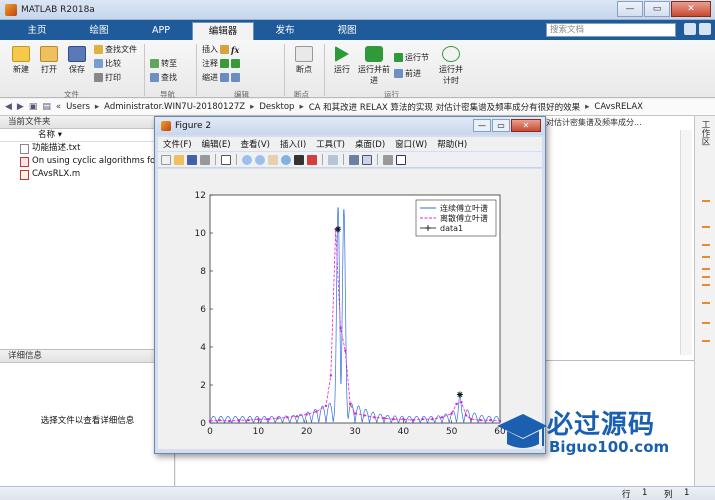  What do you see at coordinates (273, 159) in the screenshot?
I see `pan-icon` at bounding box center [273, 159].